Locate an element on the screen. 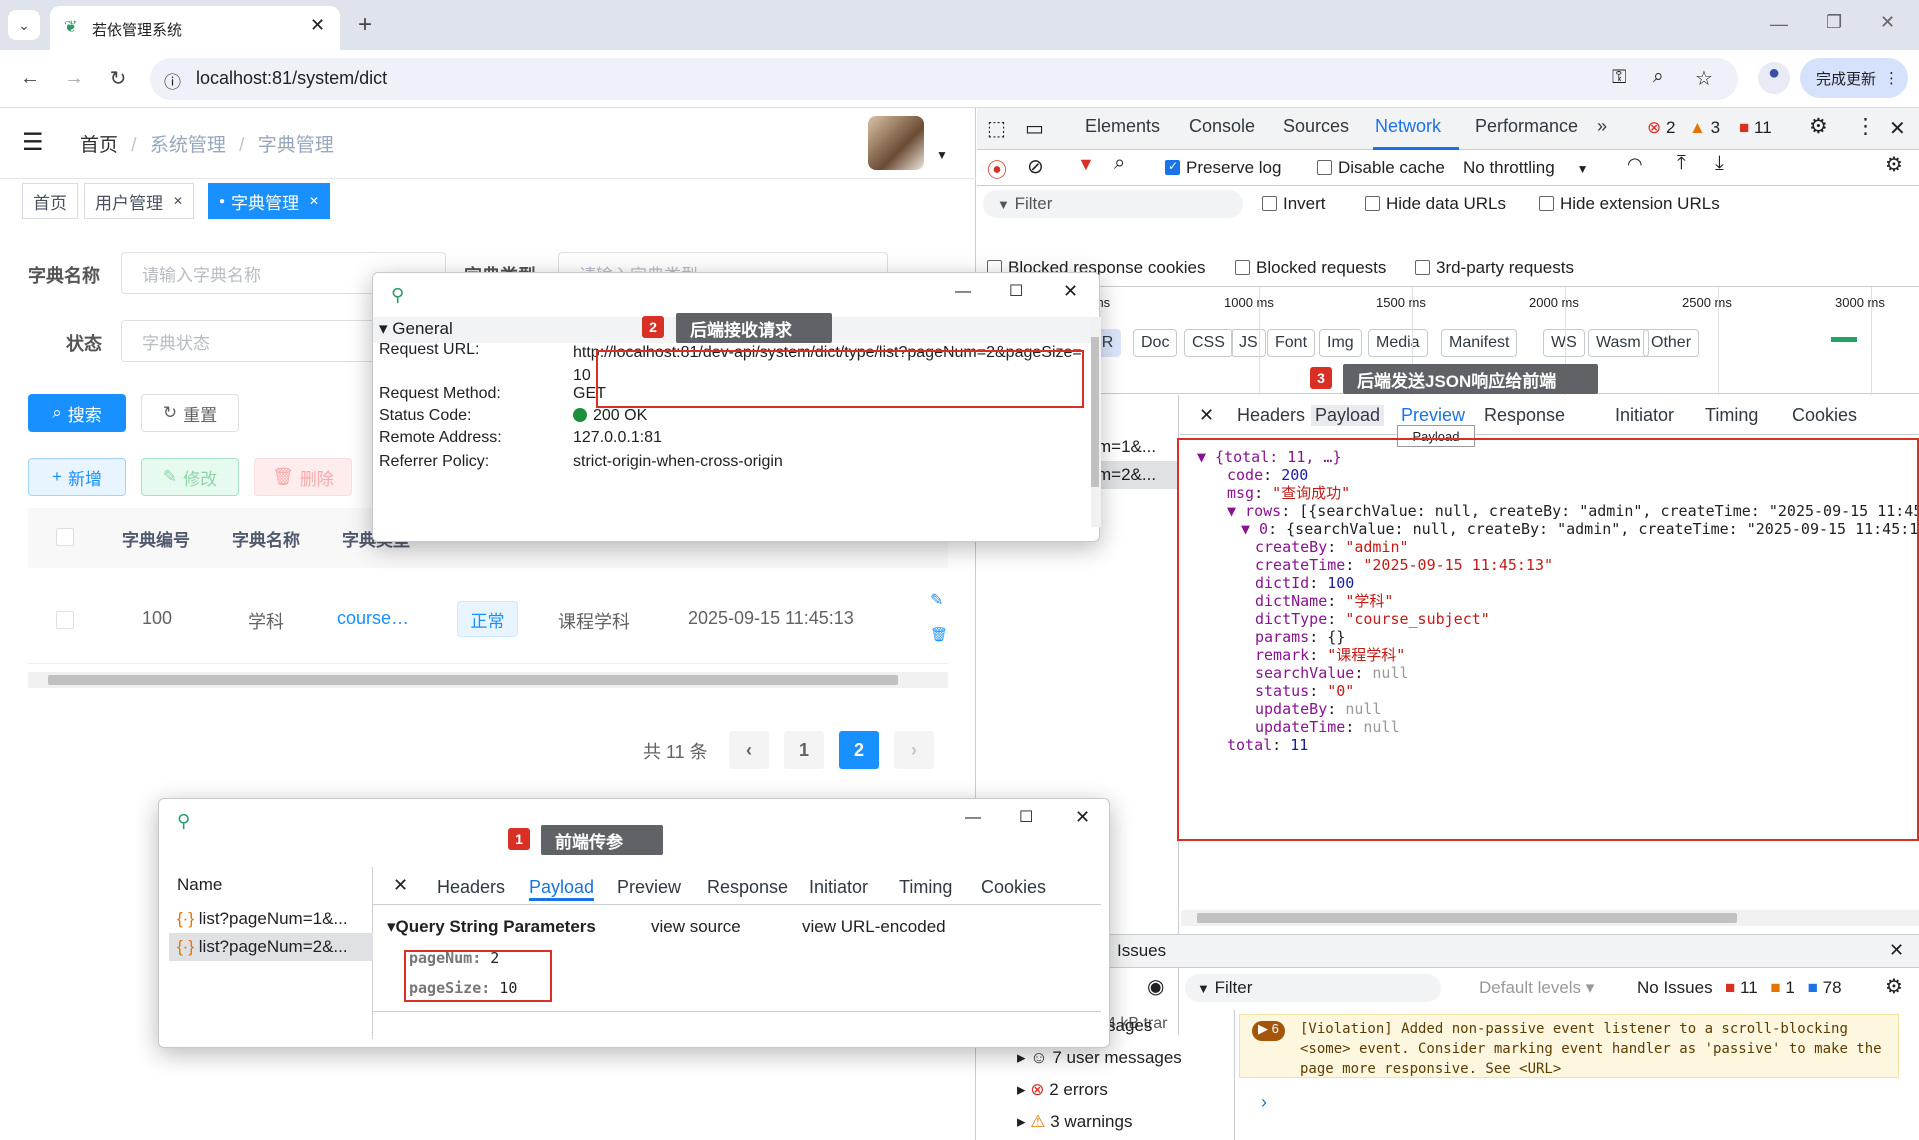 The height and width of the screenshot is (1140, 1919). sidebar-messages: sages is located at coordinates (1129, 1026).